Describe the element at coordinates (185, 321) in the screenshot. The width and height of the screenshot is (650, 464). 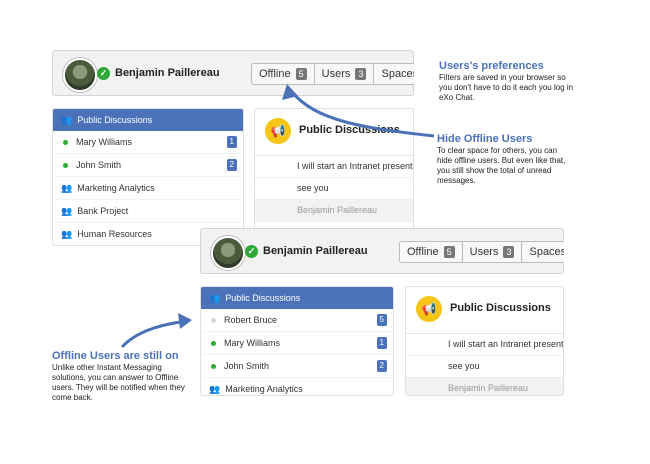
I see `arrow-head-offline-user` at that location.